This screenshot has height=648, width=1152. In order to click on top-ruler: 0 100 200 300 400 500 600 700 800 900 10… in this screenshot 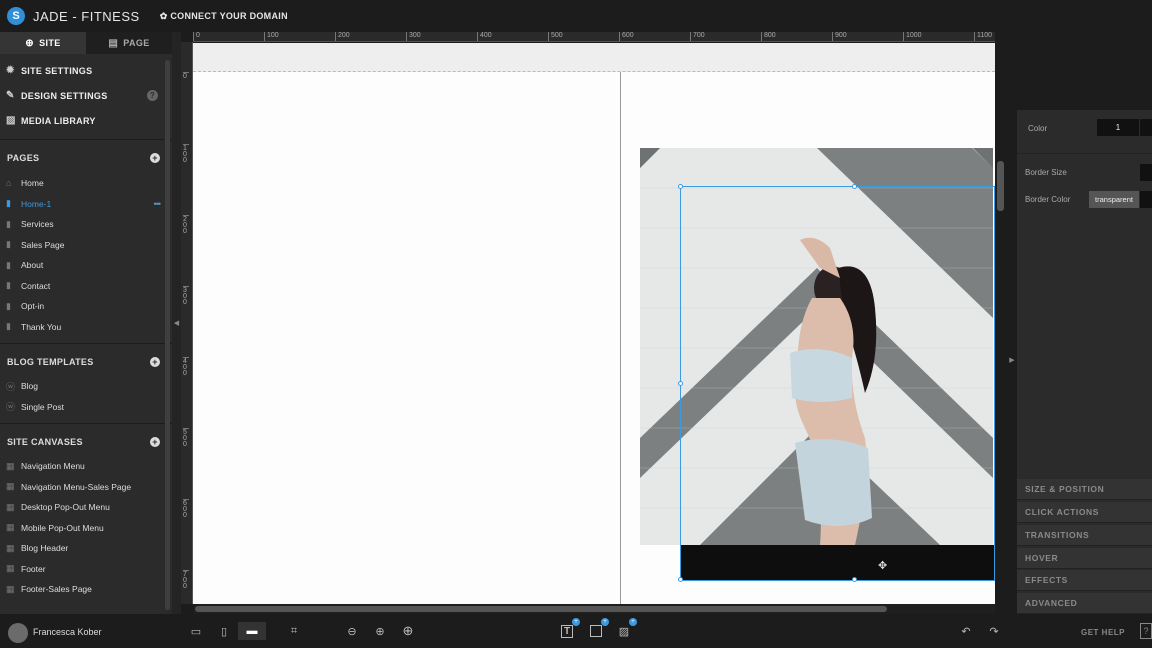, I will do `click(594, 37)`.